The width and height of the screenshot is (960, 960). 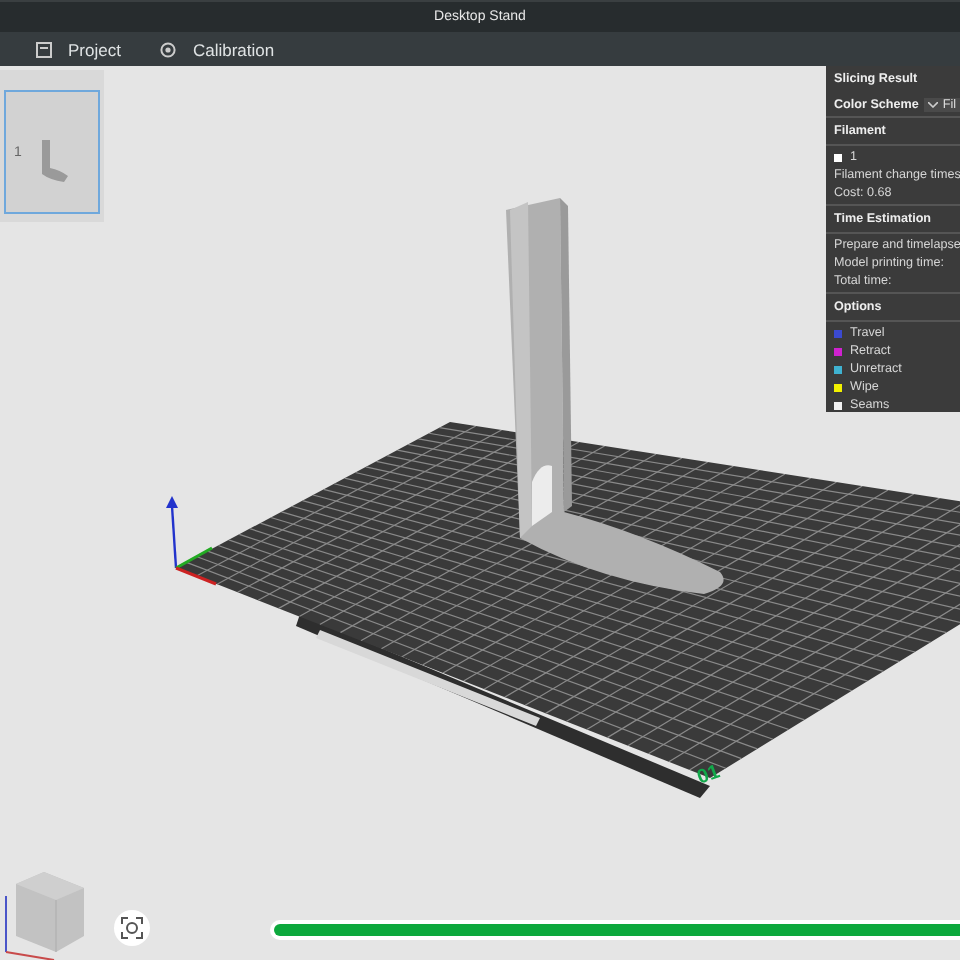 I want to click on camera-focus-icon, so click(x=132, y=928).